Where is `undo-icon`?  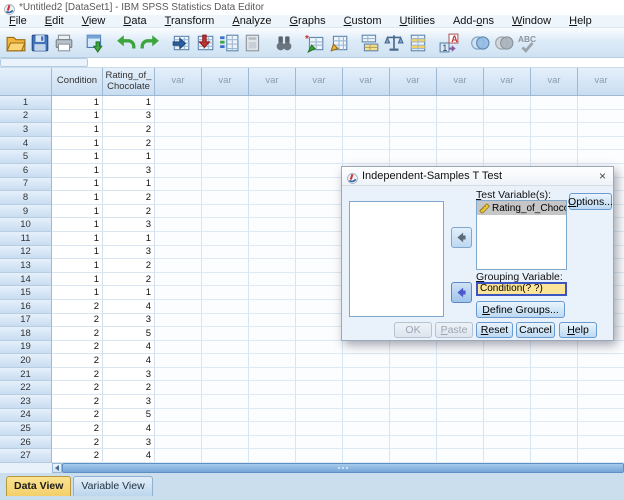 undo-icon is located at coordinates (126, 43).